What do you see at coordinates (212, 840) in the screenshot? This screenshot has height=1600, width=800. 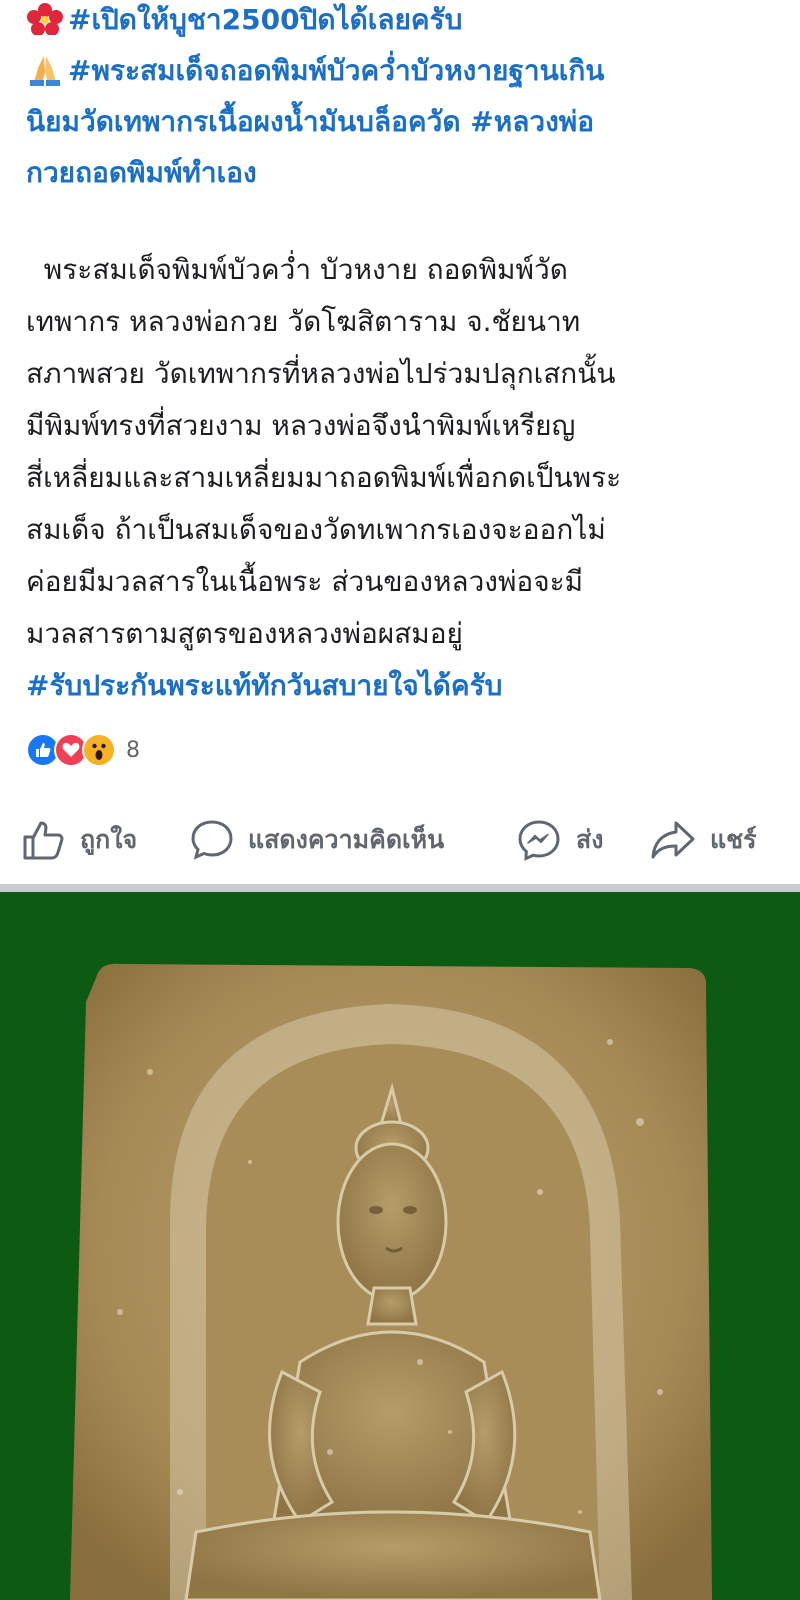 I see `comment-bubble-icon` at bounding box center [212, 840].